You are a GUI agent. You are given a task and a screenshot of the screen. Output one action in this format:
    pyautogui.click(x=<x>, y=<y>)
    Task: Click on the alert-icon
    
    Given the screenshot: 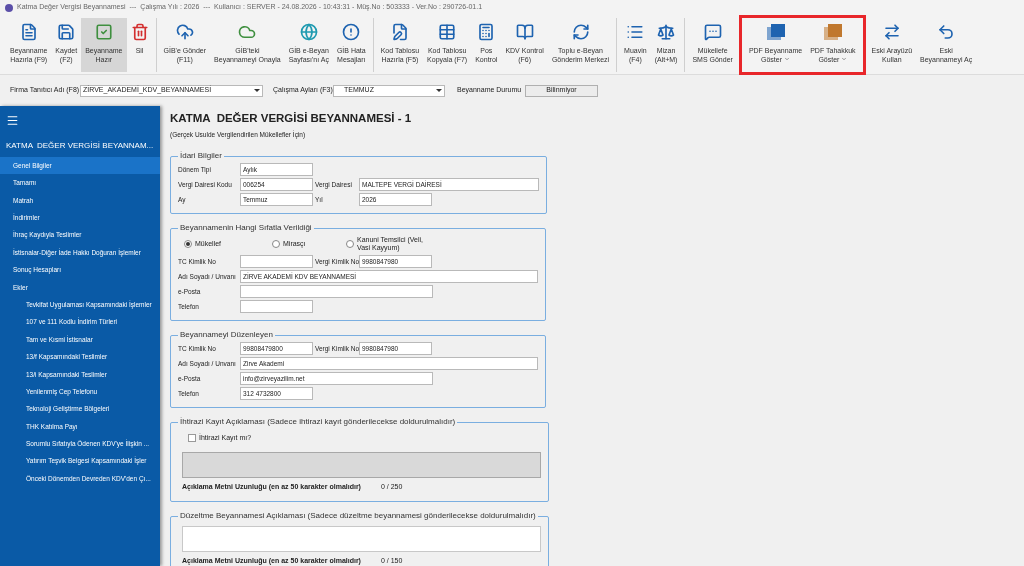 What is the action you would take?
    pyautogui.click(x=351, y=31)
    